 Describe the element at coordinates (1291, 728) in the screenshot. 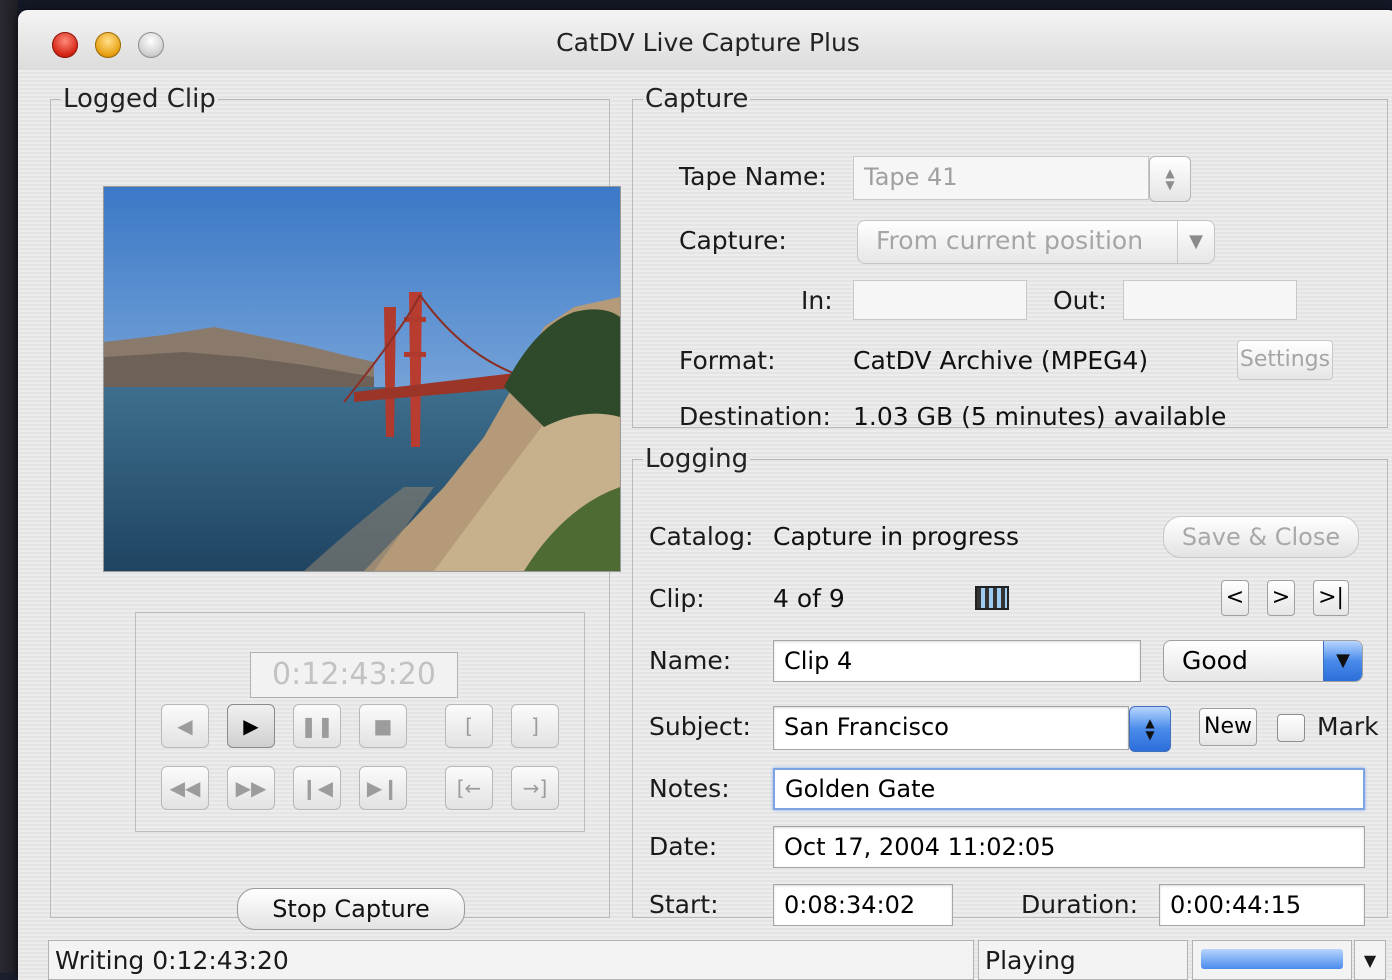

I see `mark-checkbox` at that location.